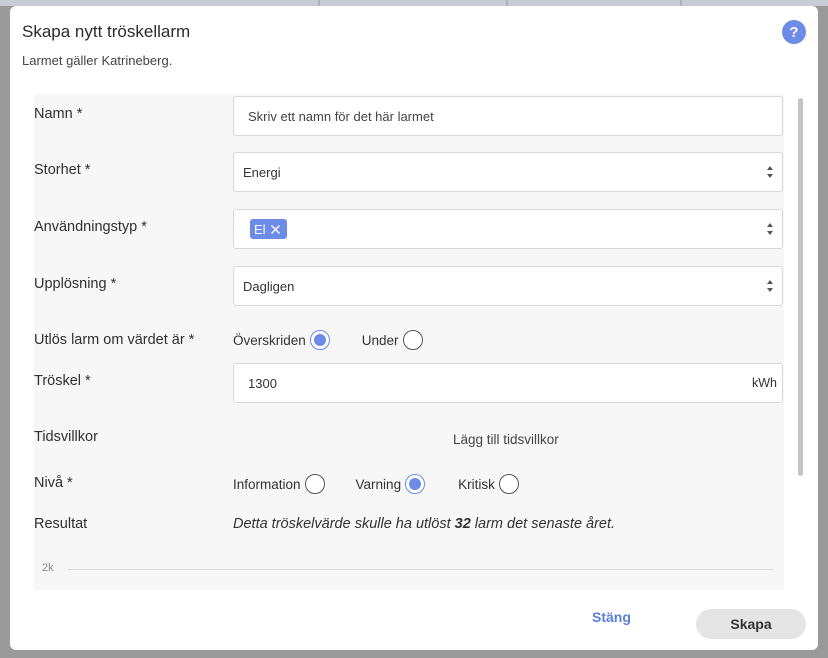 The height and width of the screenshot is (658, 828). I want to click on usage-type-label: Användningstyp *, so click(90, 227).